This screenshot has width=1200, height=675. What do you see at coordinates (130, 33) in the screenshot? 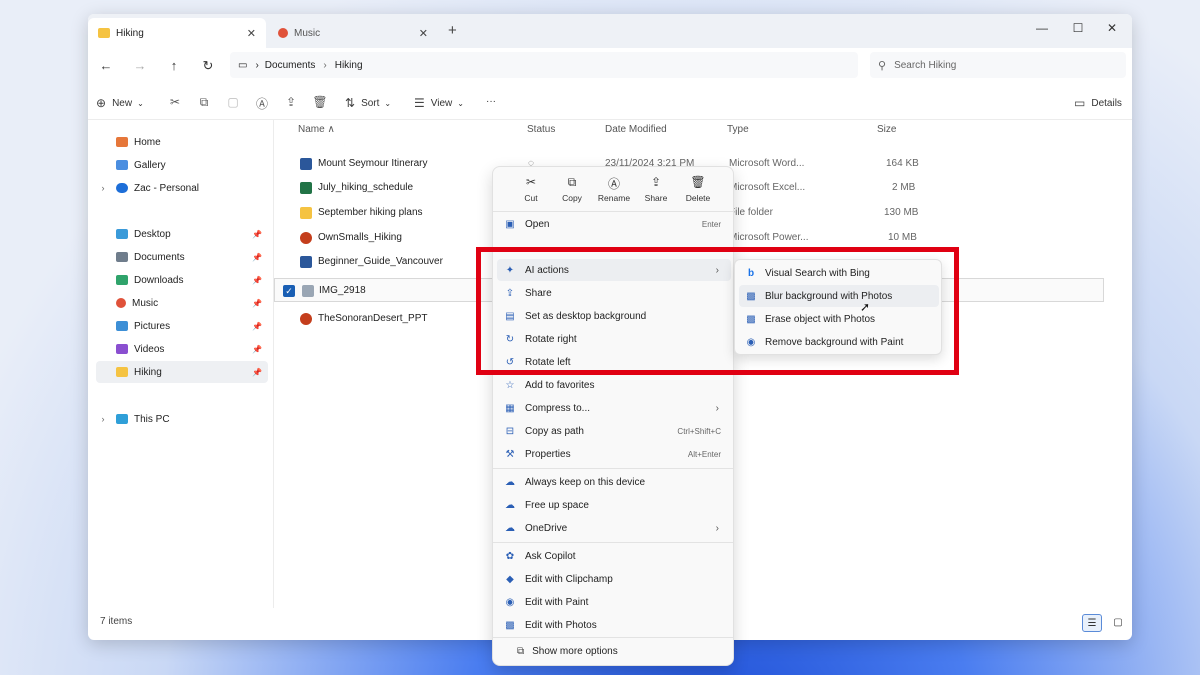
I see `tab-label: Hiking` at bounding box center [130, 33].